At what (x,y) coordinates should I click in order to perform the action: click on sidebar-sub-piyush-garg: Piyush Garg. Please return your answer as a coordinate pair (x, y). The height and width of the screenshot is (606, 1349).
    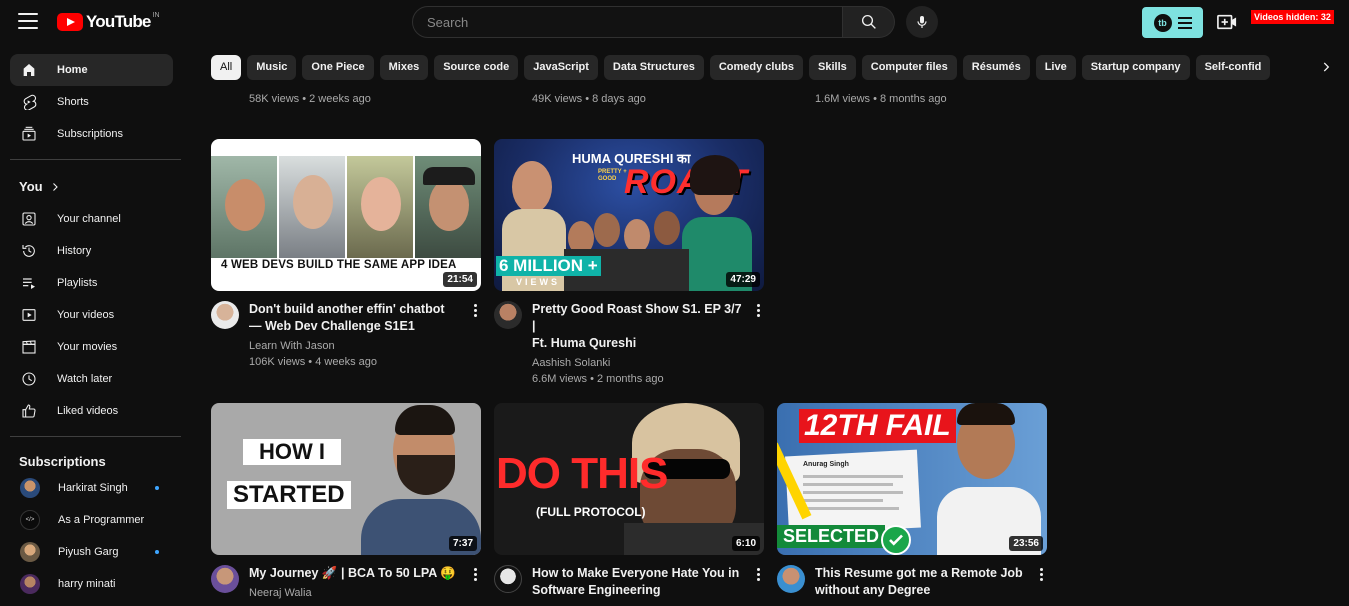
    Looking at the image, I should click on (91, 552).